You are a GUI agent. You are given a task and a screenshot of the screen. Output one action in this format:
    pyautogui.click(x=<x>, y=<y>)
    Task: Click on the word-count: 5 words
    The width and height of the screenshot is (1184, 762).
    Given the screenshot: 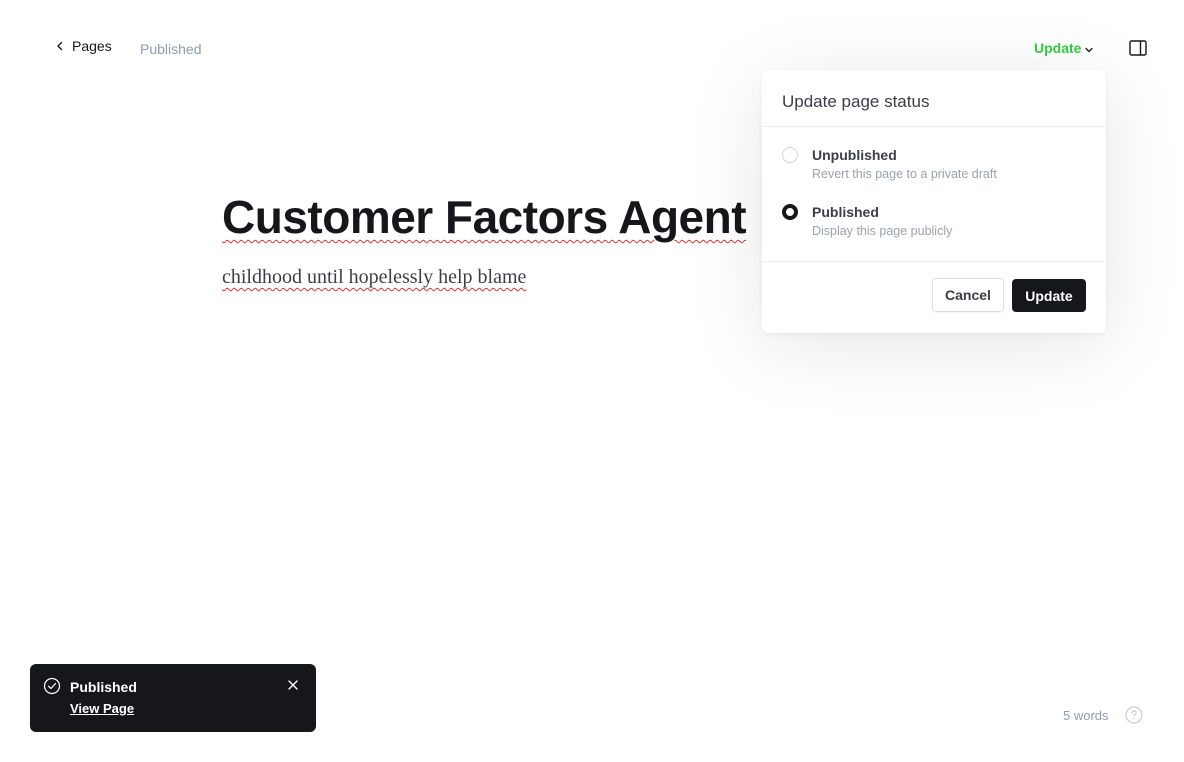 What is the action you would take?
    pyautogui.click(x=1086, y=715)
    